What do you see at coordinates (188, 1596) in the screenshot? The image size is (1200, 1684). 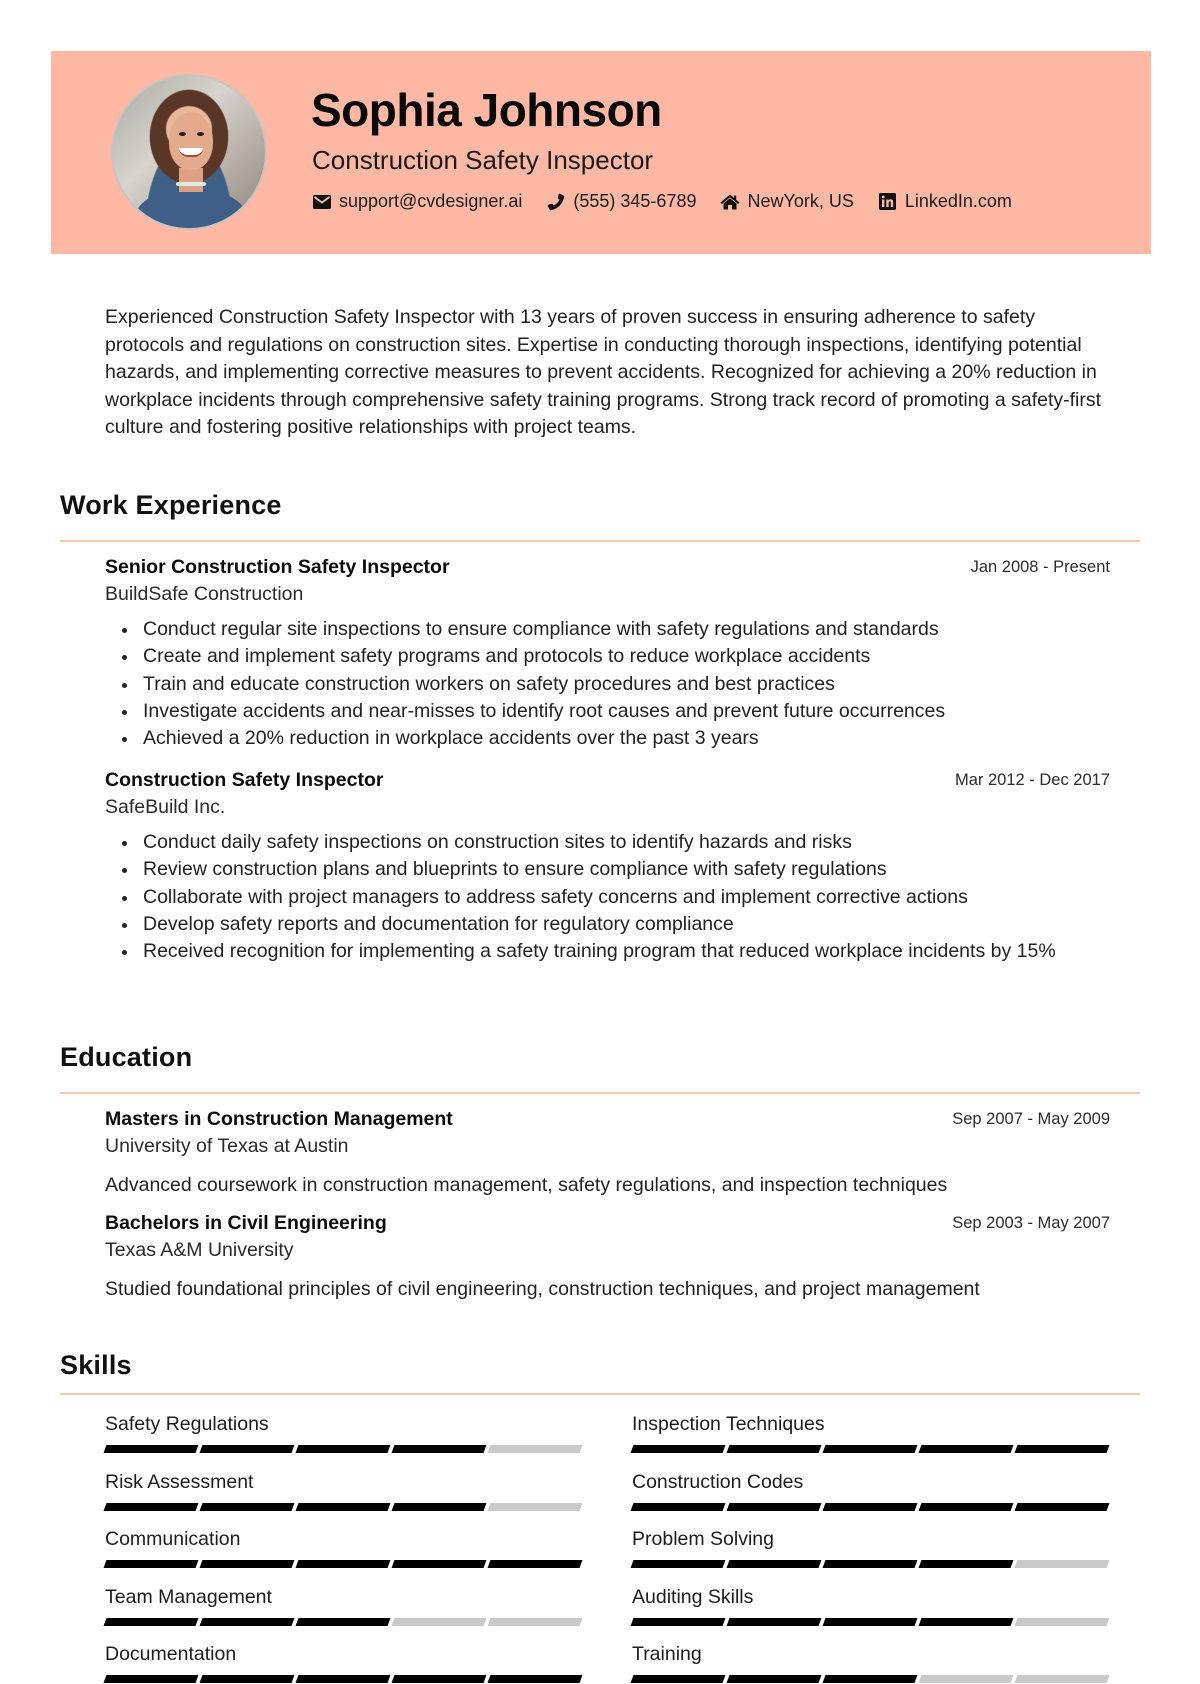 I see `skill-name: Team Management` at bounding box center [188, 1596].